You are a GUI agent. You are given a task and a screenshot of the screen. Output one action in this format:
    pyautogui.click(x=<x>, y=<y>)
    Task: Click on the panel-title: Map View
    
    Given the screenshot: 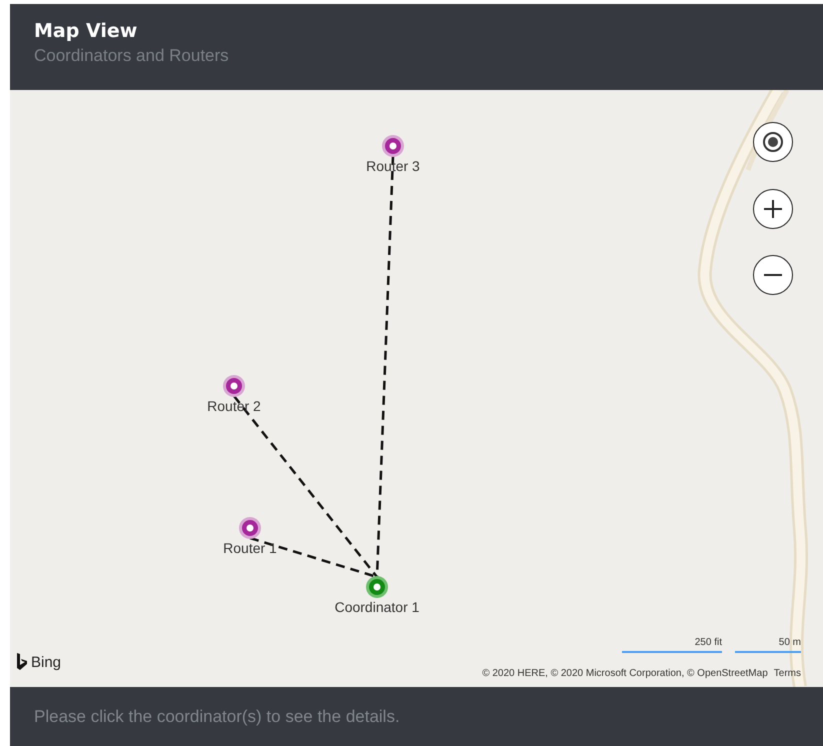 What is the action you would take?
    pyautogui.click(x=86, y=31)
    